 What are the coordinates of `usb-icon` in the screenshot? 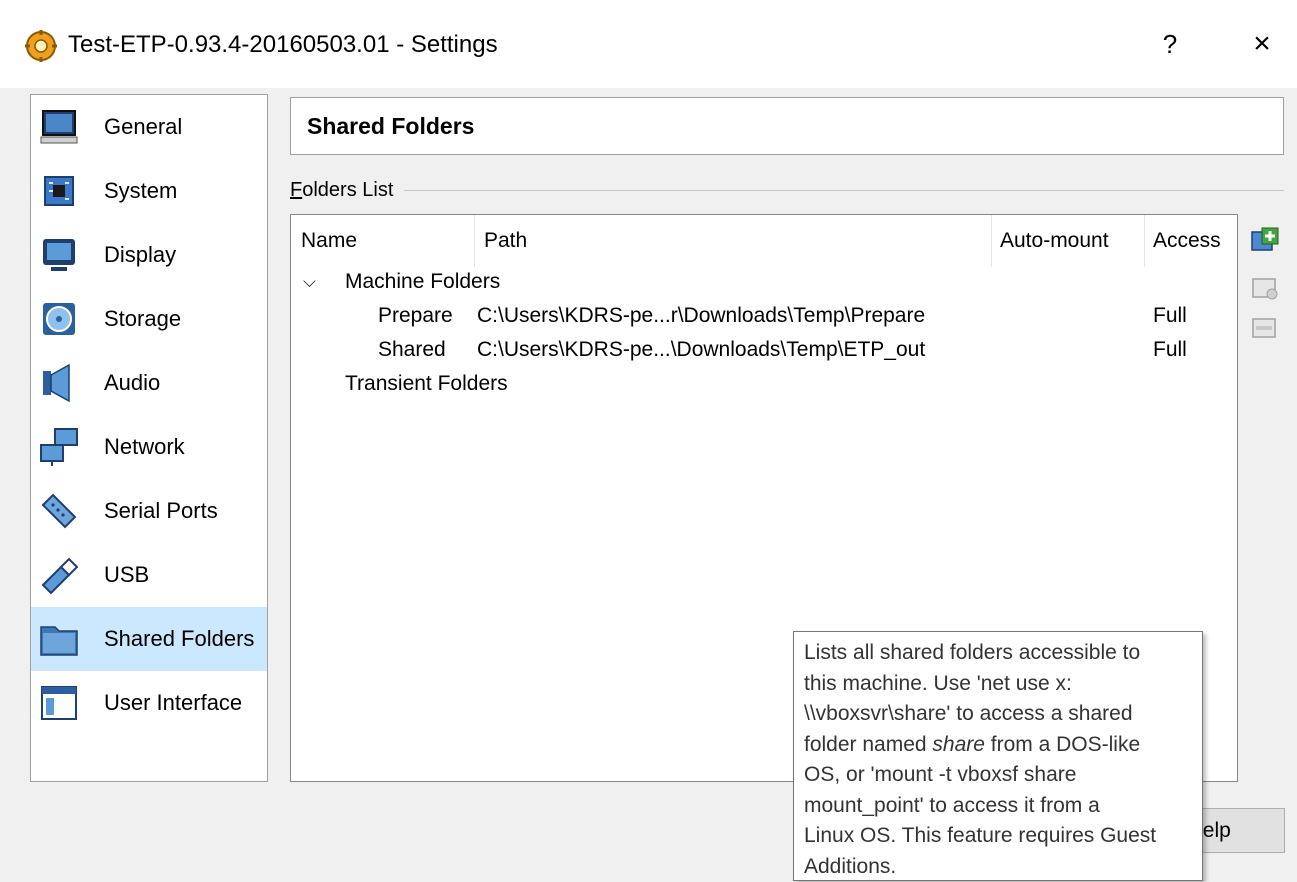 It's located at (60, 576).